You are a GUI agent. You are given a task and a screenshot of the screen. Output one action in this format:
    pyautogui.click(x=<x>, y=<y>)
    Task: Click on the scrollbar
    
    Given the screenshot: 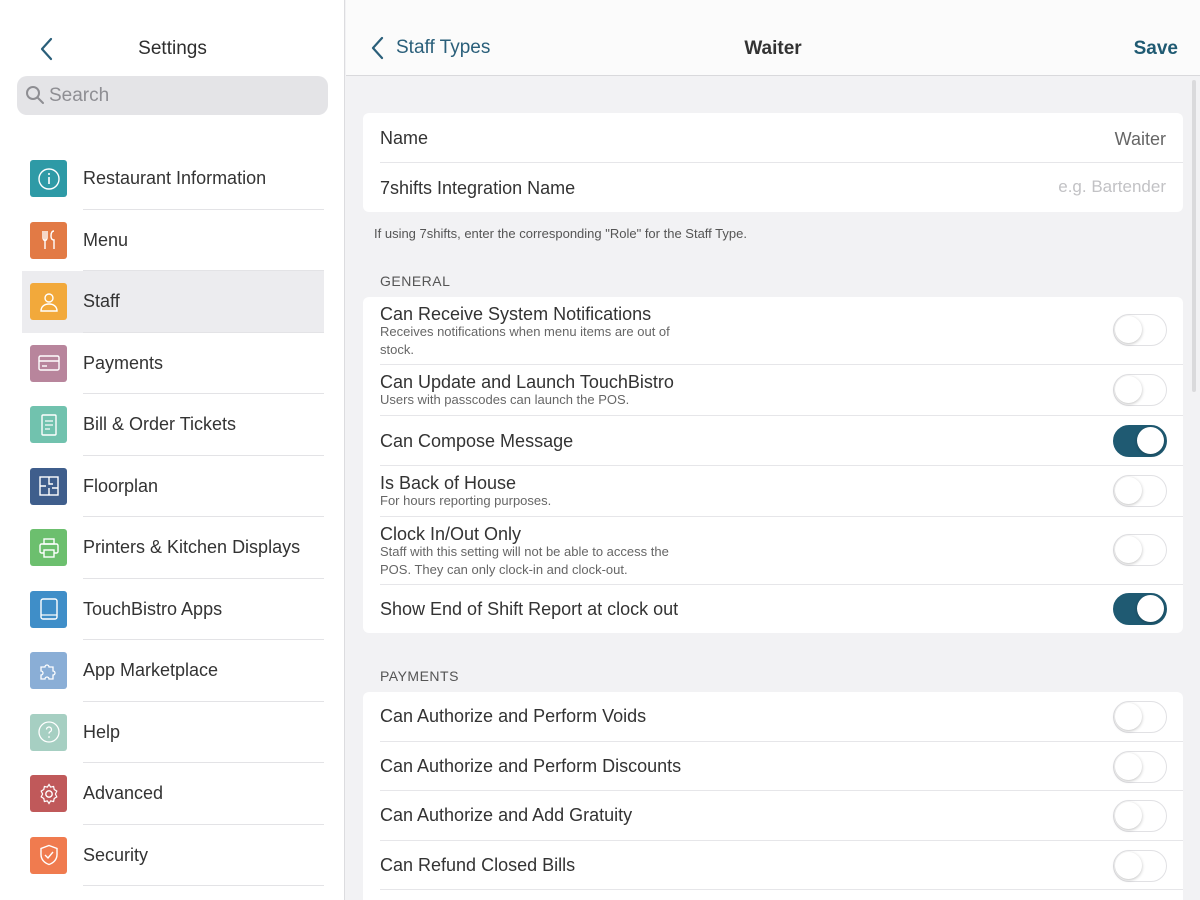 What is the action you would take?
    pyautogui.click(x=1194, y=236)
    